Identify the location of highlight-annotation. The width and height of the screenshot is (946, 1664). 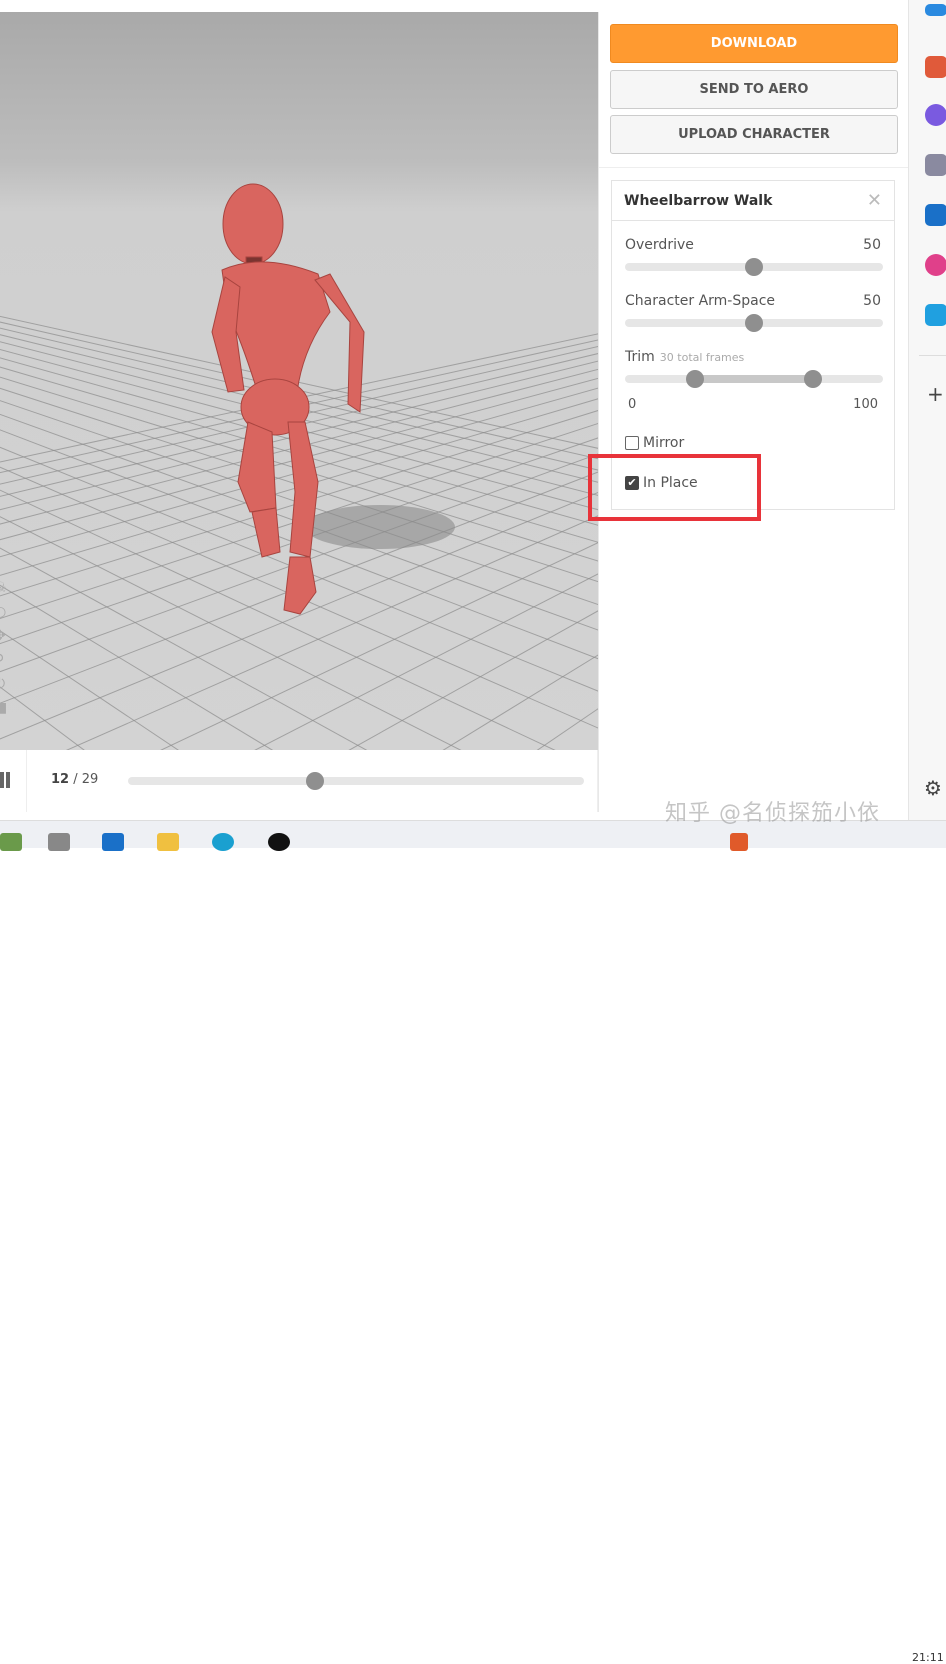
(674, 487).